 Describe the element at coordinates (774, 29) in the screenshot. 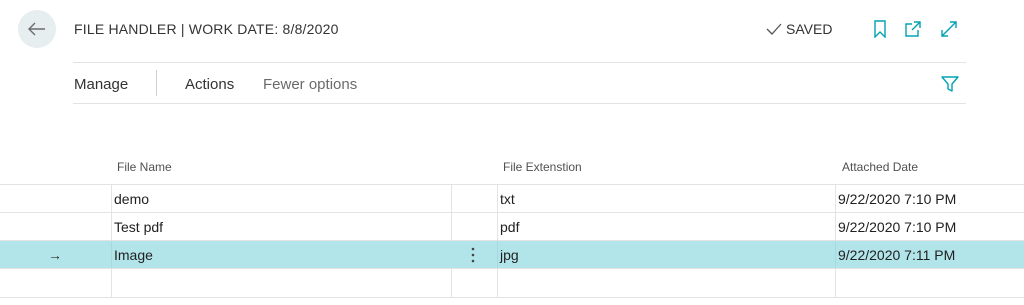

I see `checkmark-icon` at that location.